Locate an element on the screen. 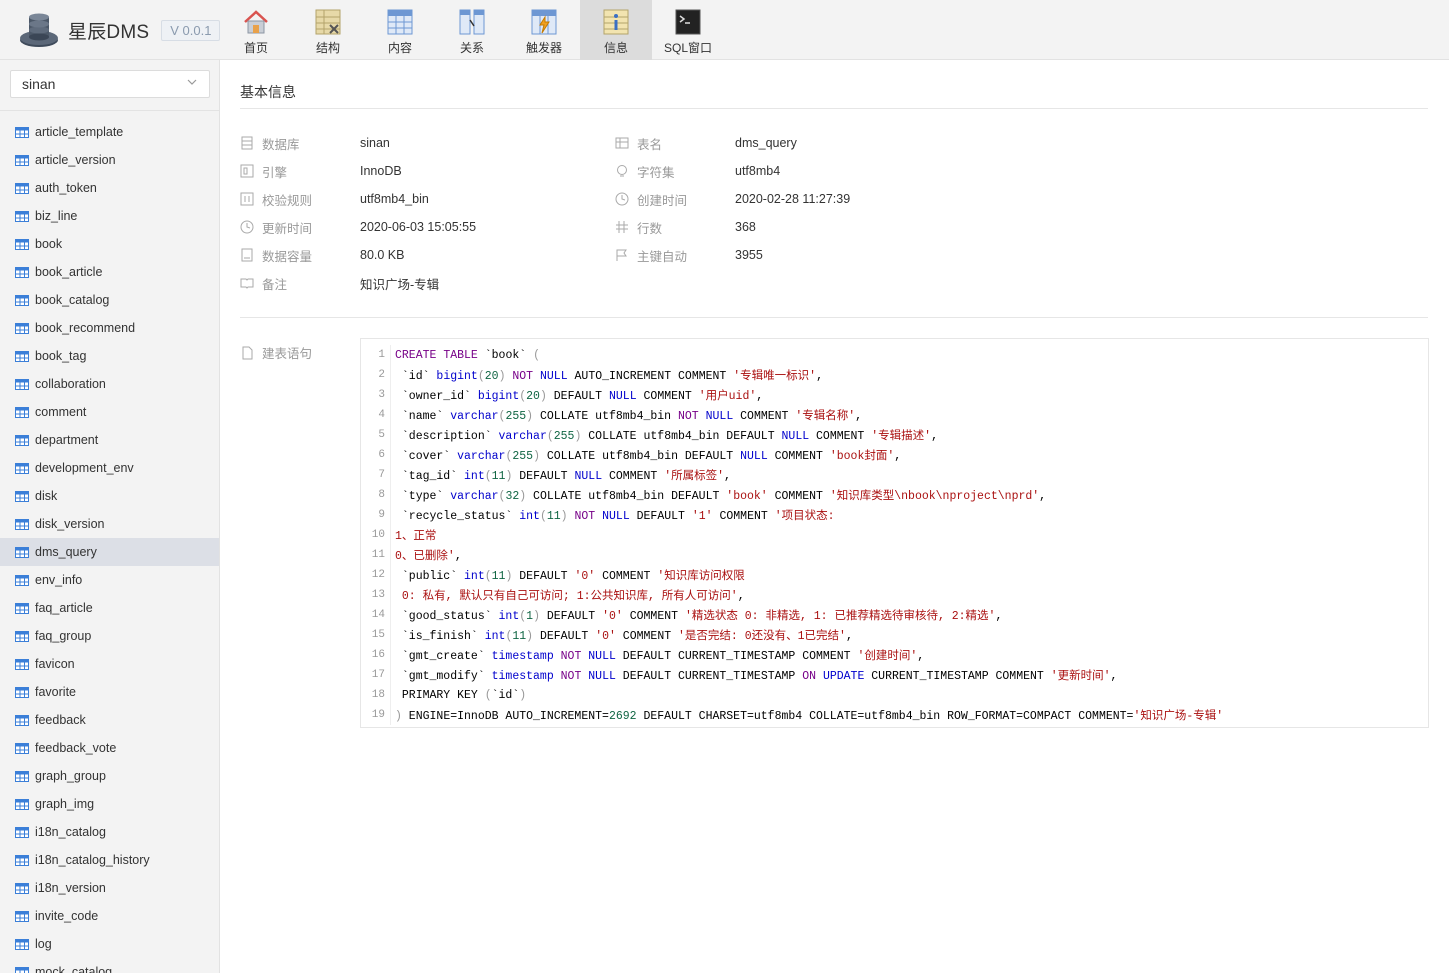 The image size is (1449, 973). sidebar-divider is located at coordinates (109, 110).